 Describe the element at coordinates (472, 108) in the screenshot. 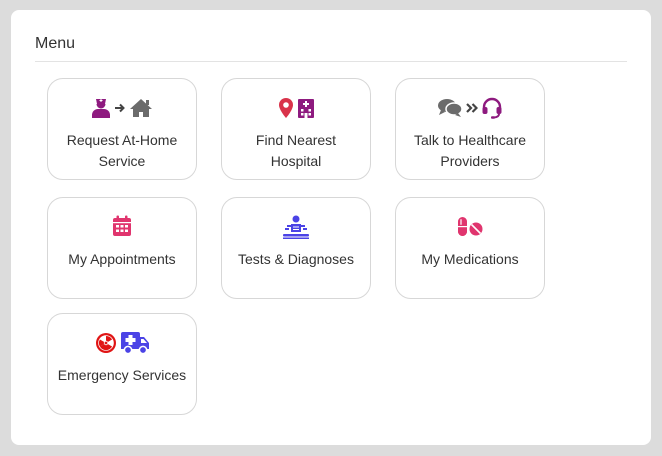

I see `double-chevron-icon` at that location.